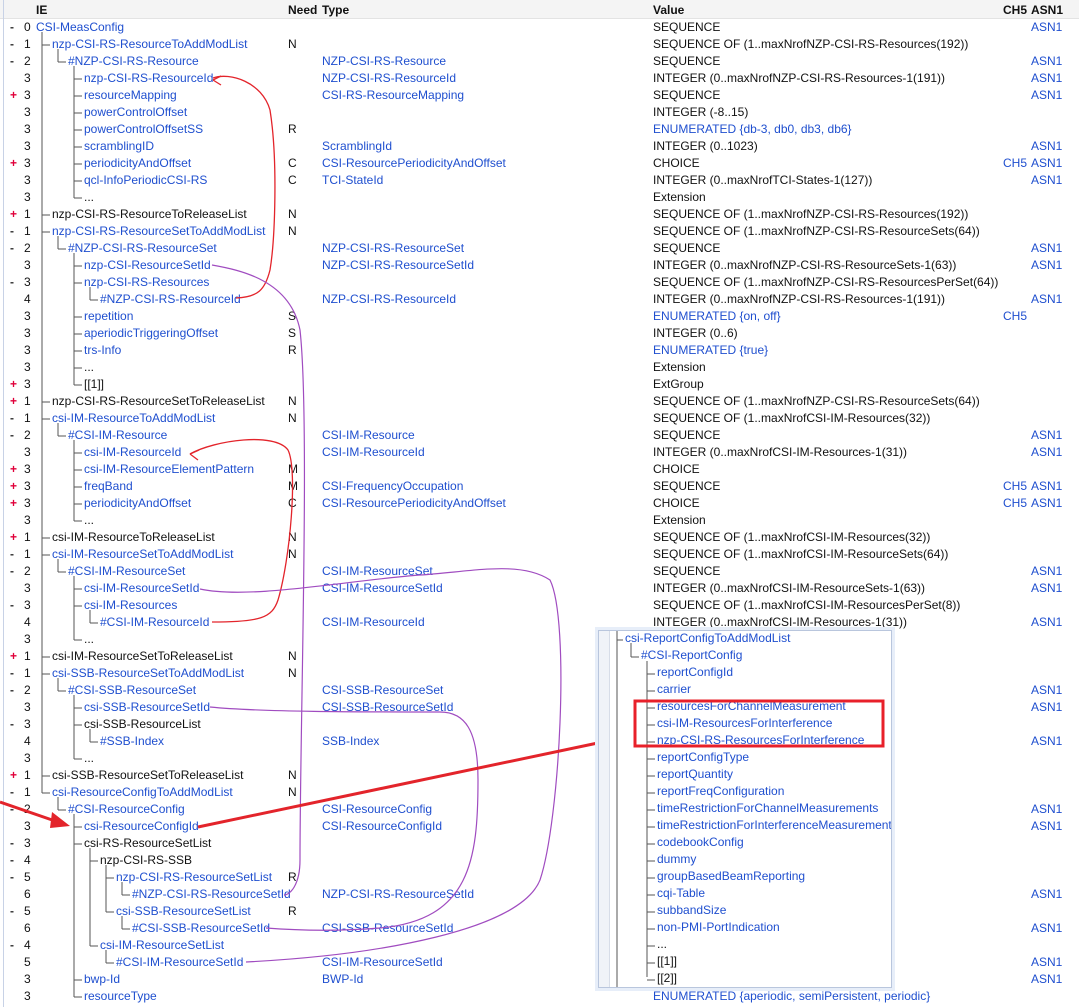 The height and width of the screenshot is (1007, 1079). What do you see at coordinates (717, 316) in the screenshot?
I see `value-cell: ENUMERATED {on, off}` at bounding box center [717, 316].